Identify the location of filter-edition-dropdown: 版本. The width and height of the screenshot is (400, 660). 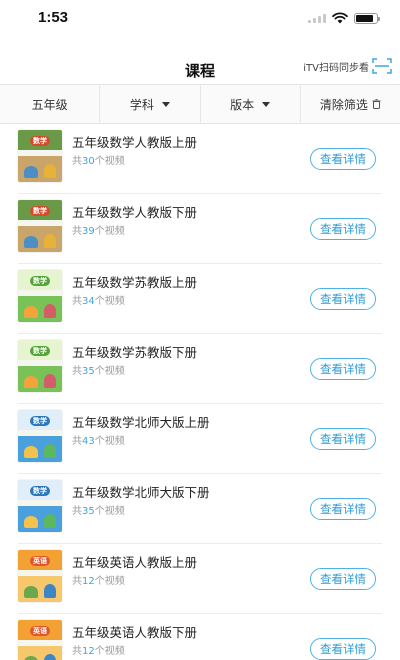
(251, 104).